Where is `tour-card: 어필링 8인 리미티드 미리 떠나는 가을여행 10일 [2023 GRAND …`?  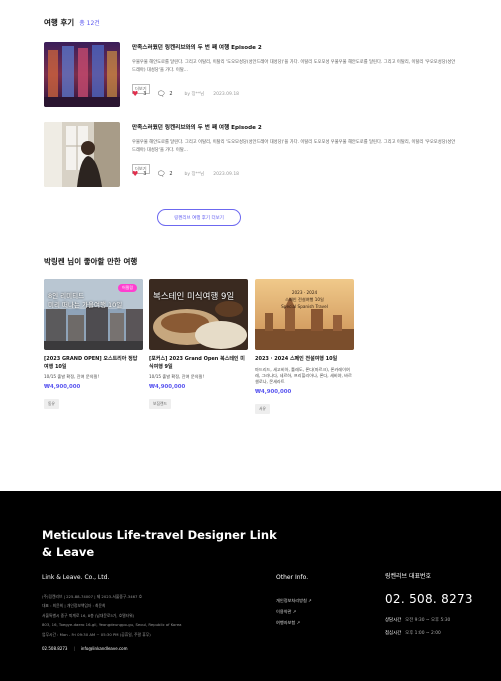
tour-card: 어필링 8인 리미티드 미리 떠나는 가을여행 10일 [2023 GRAND … is located at coordinates (93, 344).